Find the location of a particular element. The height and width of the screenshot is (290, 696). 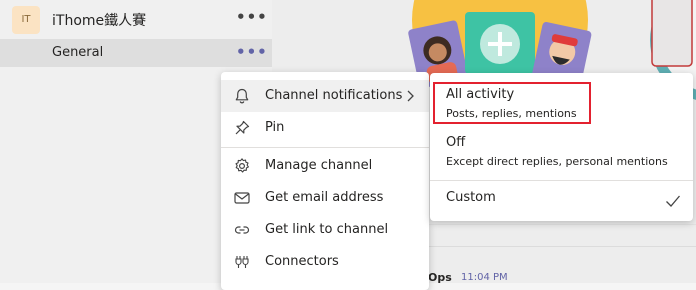

channel-name: General is located at coordinates (77, 52).